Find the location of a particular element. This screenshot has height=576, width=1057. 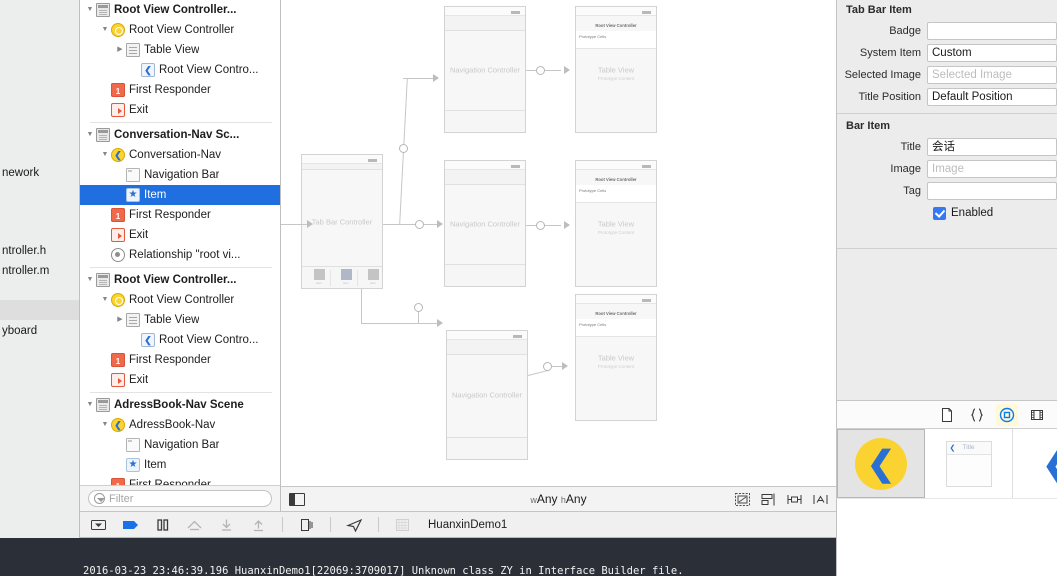

system-item-field: Custom is located at coordinates (992, 53).